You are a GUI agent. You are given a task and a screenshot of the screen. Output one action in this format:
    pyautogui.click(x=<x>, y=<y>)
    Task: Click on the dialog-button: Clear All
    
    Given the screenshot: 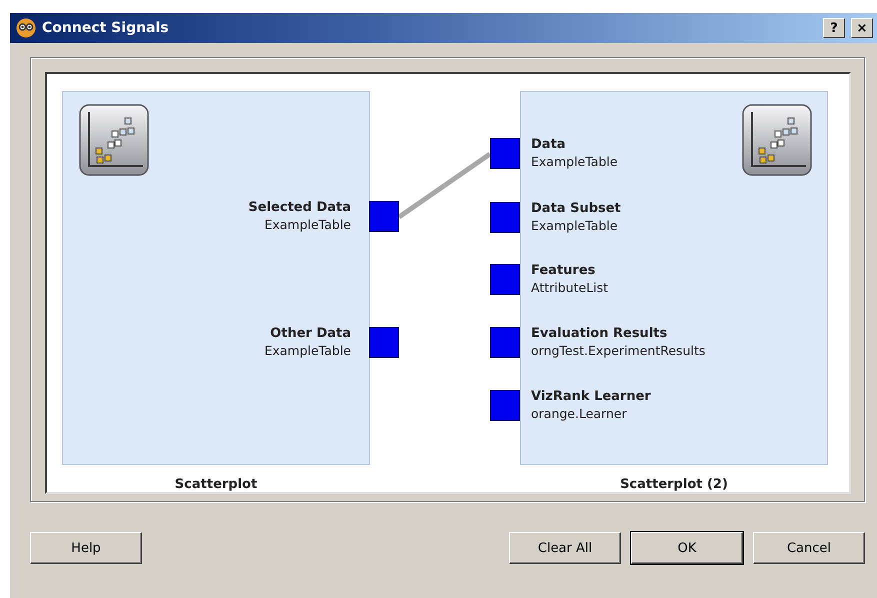 What is the action you would take?
    pyautogui.click(x=565, y=548)
    